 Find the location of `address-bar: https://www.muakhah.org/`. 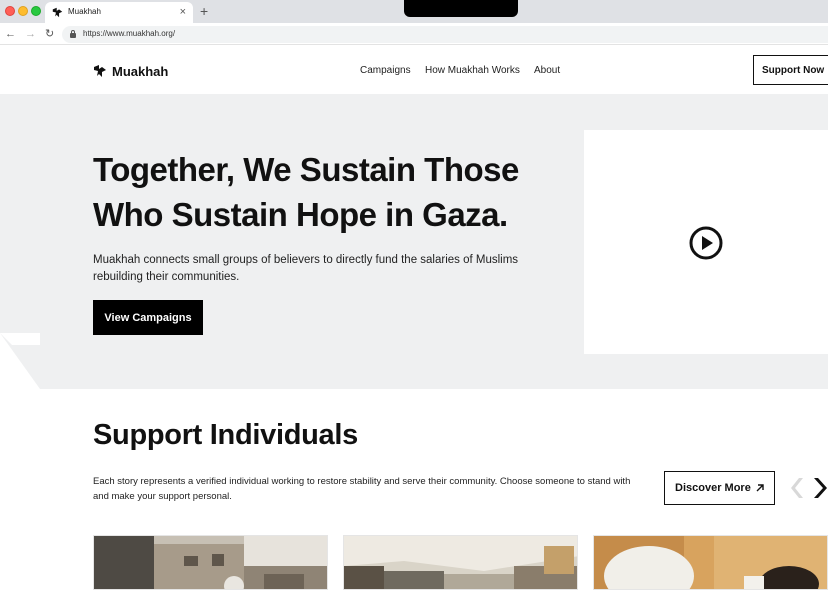

address-bar: https://www.muakhah.org/ is located at coordinates (445, 34).